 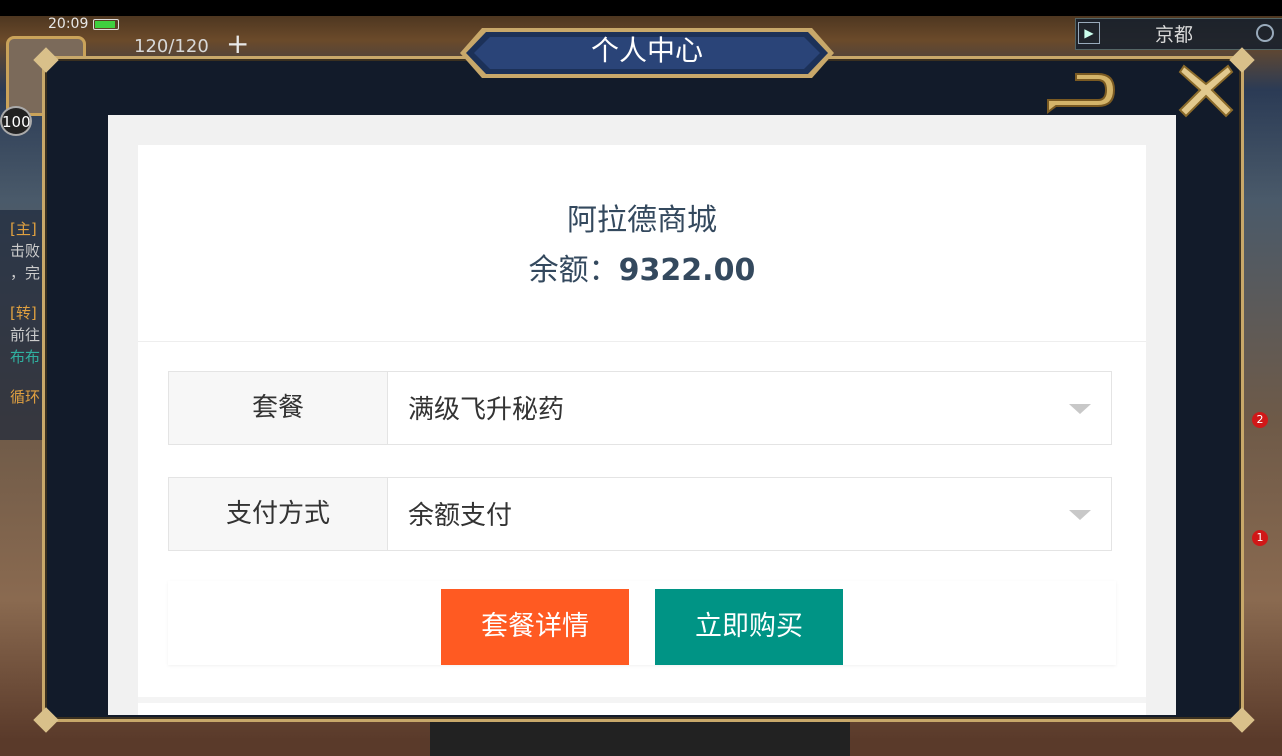 I want to click on notification-badge: 1, so click(x=1260, y=538).